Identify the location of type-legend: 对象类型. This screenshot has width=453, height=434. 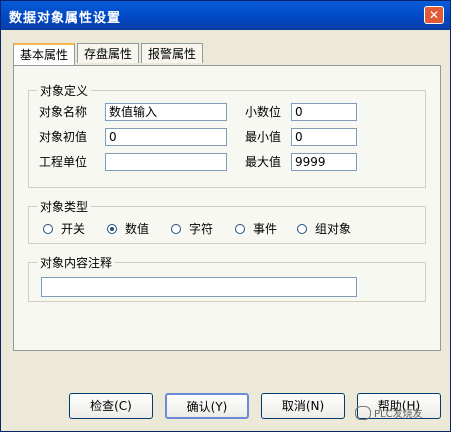
(64, 207).